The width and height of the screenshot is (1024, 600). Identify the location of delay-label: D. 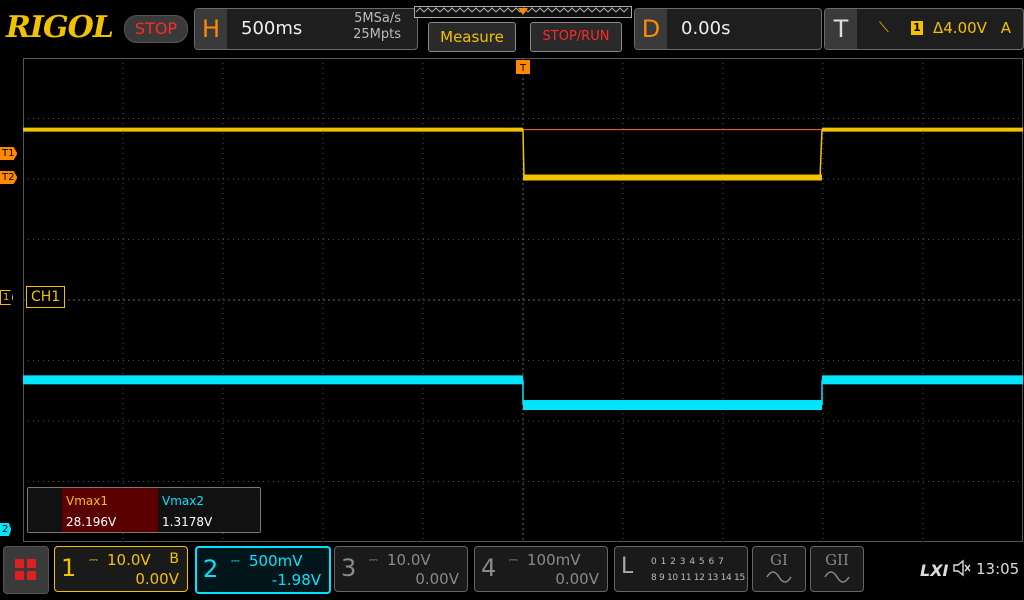
(651, 29).